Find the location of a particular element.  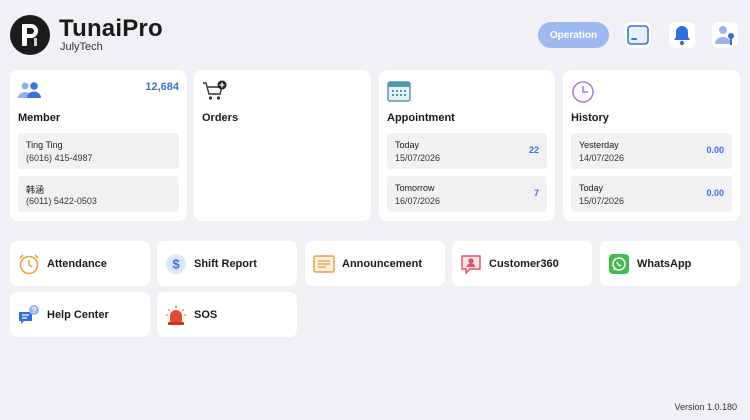

member-list-item: Ting Ting (6016) 415-4987 is located at coordinates (98, 151).